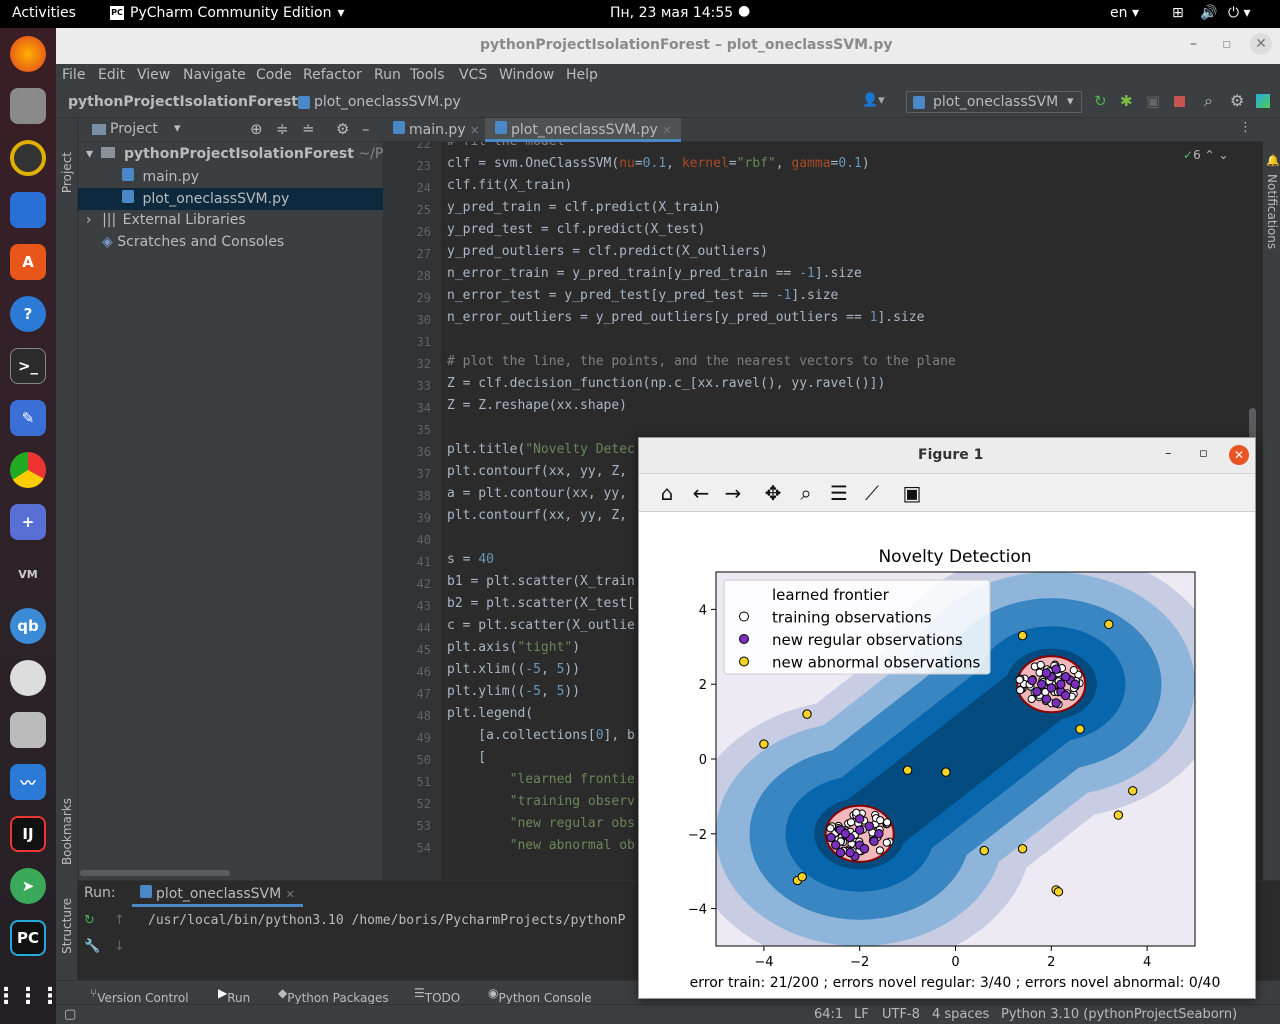 Image resolution: width=1280 pixels, height=1024 pixels. Describe the element at coordinates (1239, 13) in the screenshot. I see `power-icon: ⏻ ▾` at that location.